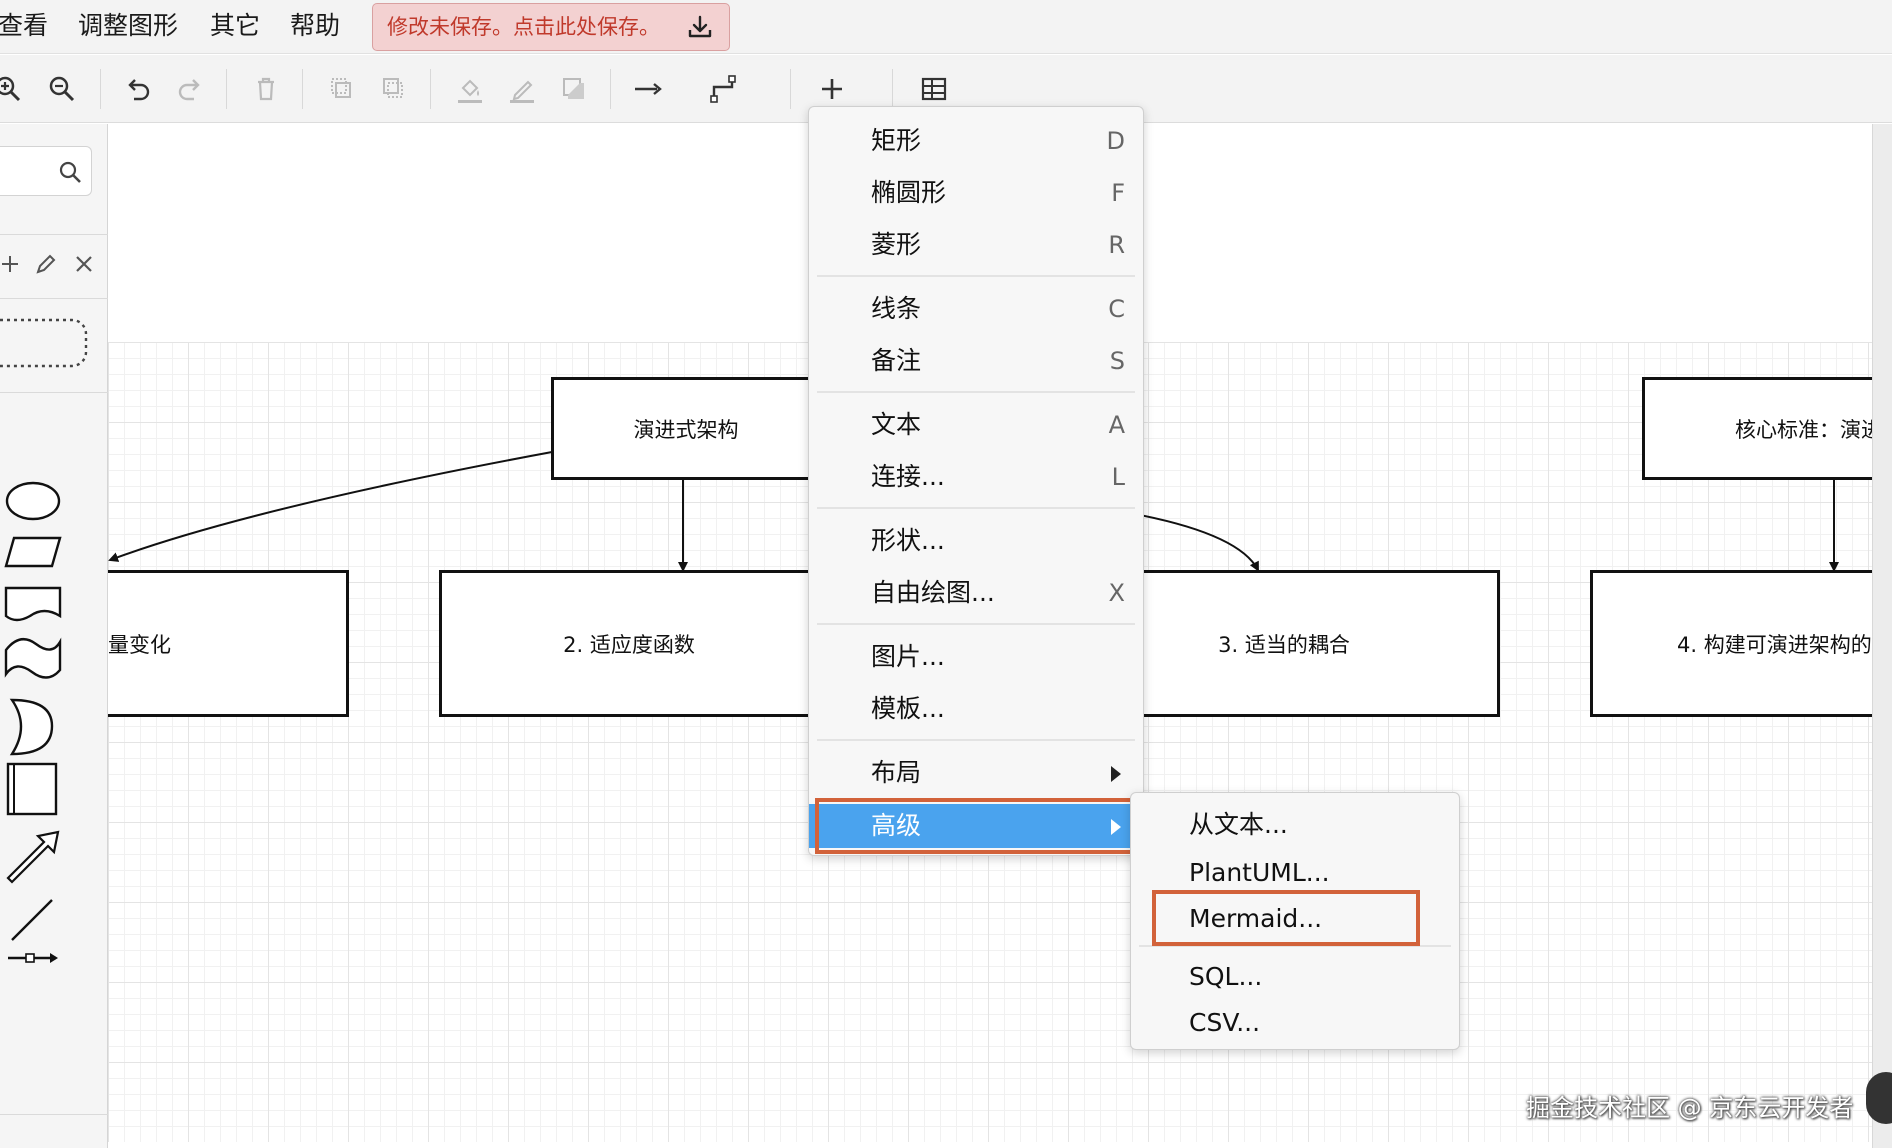 This screenshot has width=1892, height=1148. I want to click on line-color-icon, so click(522, 89).